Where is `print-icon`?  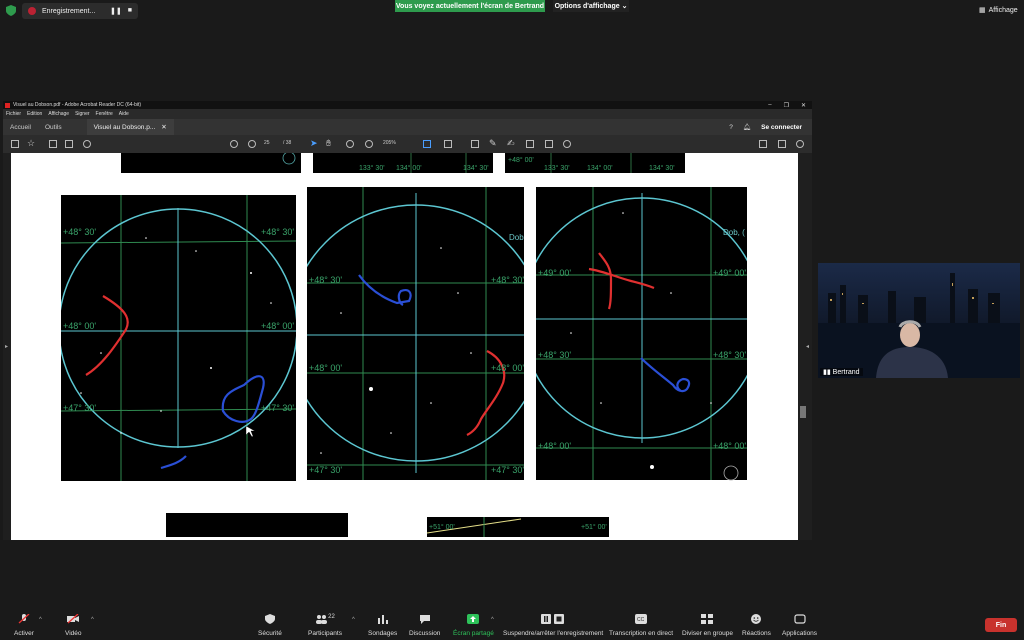 print-icon is located at coordinates (69, 144).